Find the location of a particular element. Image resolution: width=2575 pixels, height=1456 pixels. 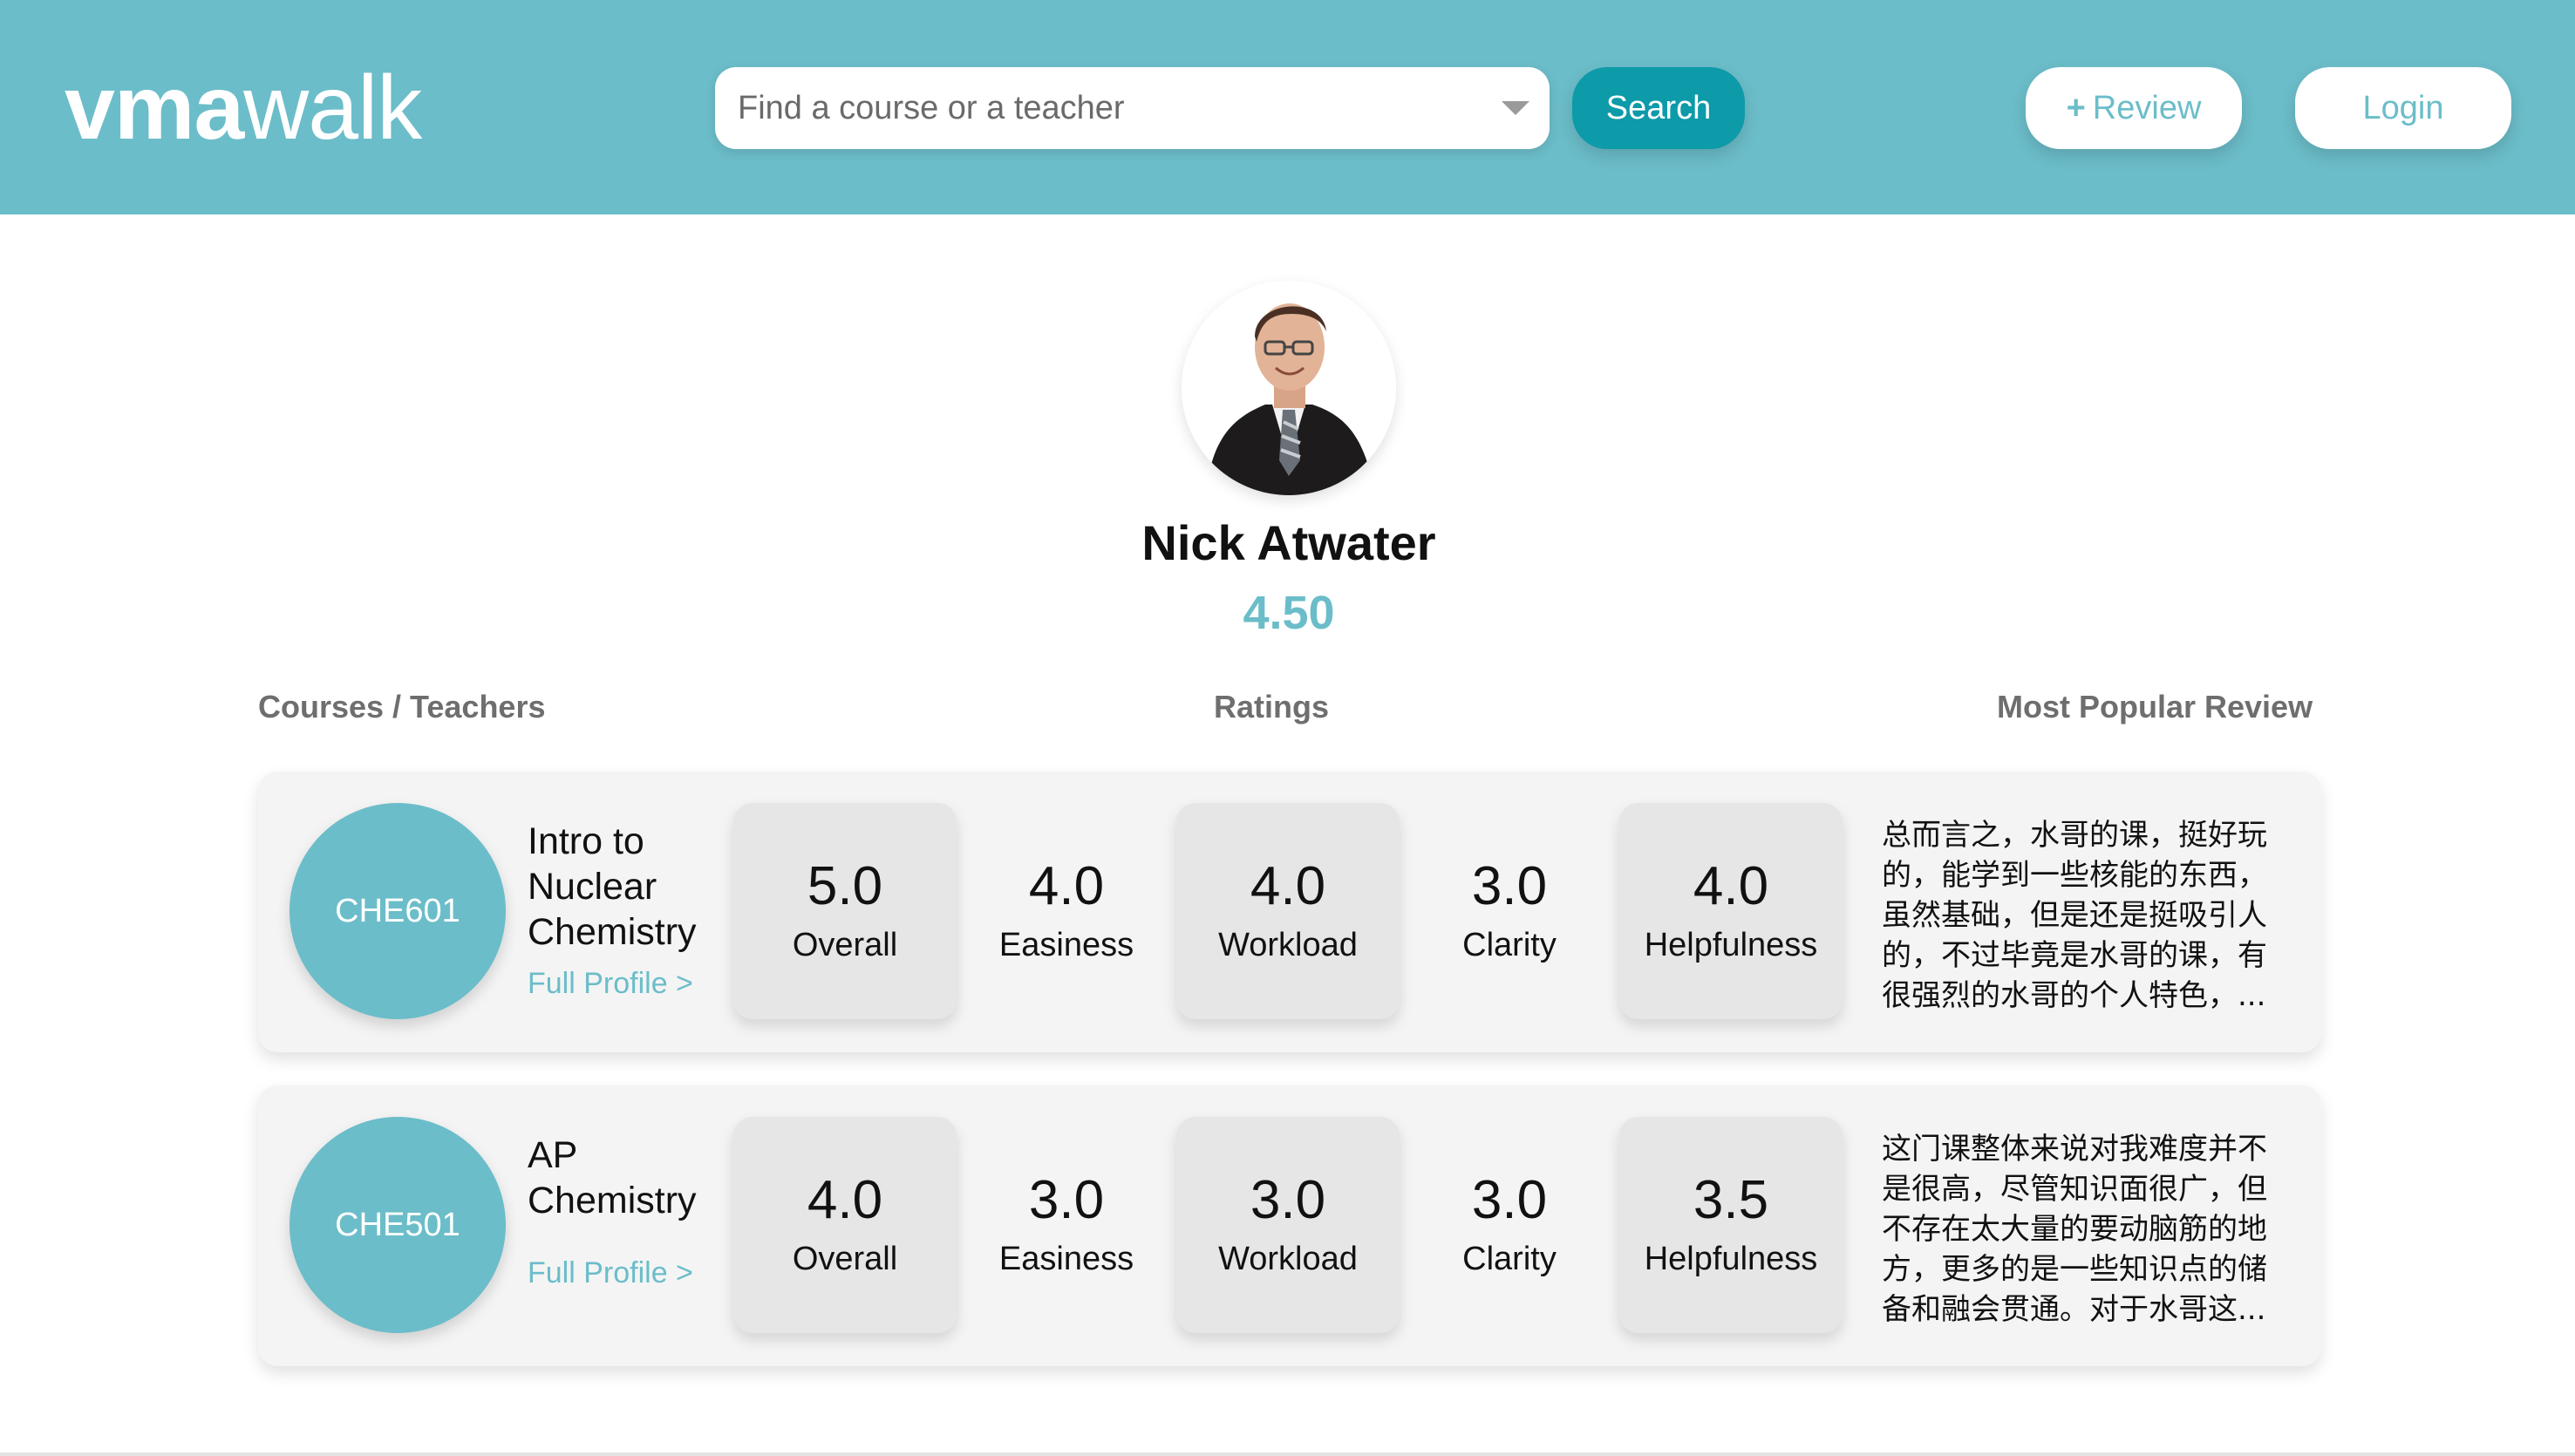

teacher-overall-rating: 4.50 is located at coordinates (1289, 613).